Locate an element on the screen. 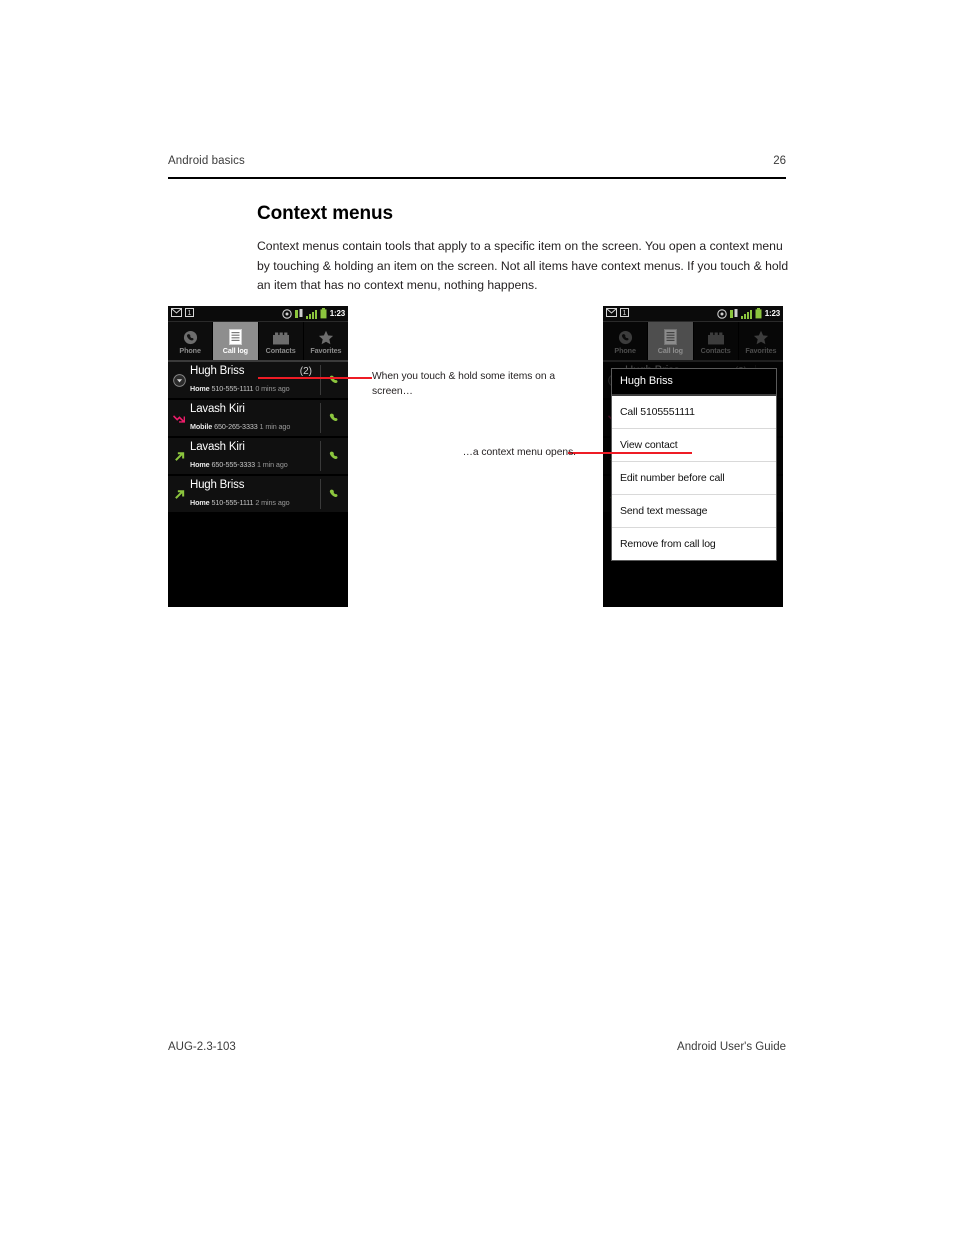 Image resolution: width=954 pixels, height=1235 pixels. tab-call-log-label: Call log is located at coordinates (235, 350).